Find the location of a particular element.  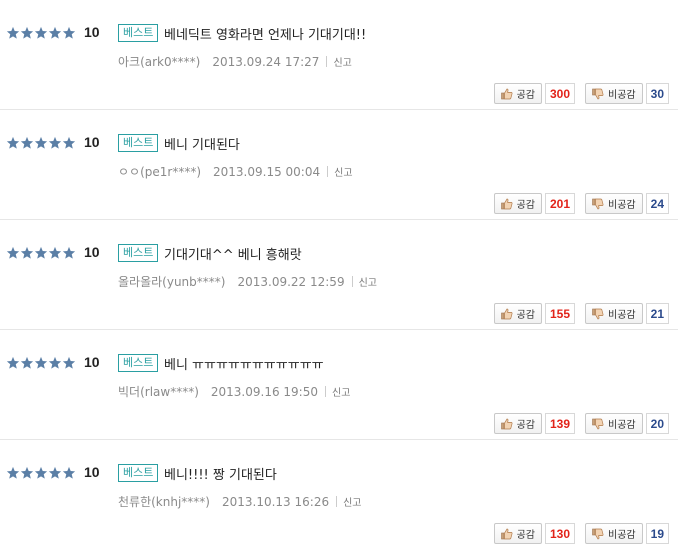

vote-controls: 공감 130 비공감 19 is located at coordinates (581, 533).